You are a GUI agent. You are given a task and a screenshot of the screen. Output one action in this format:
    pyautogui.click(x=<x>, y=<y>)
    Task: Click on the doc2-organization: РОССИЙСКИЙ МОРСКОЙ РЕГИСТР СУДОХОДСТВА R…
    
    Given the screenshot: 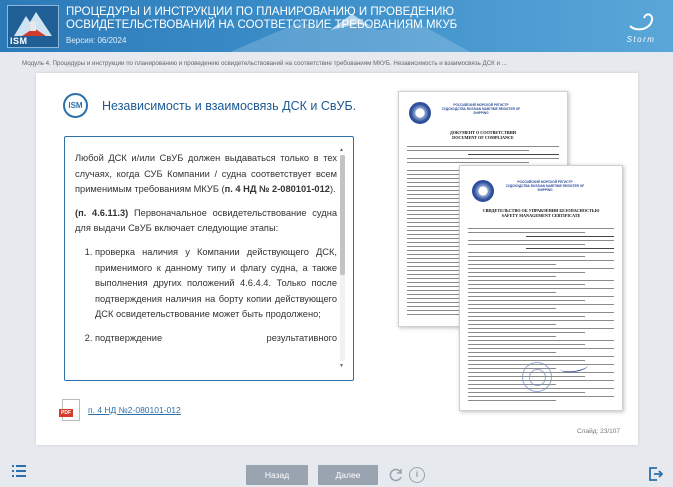 What is the action you would take?
    pyautogui.click(x=545, y=186)
    